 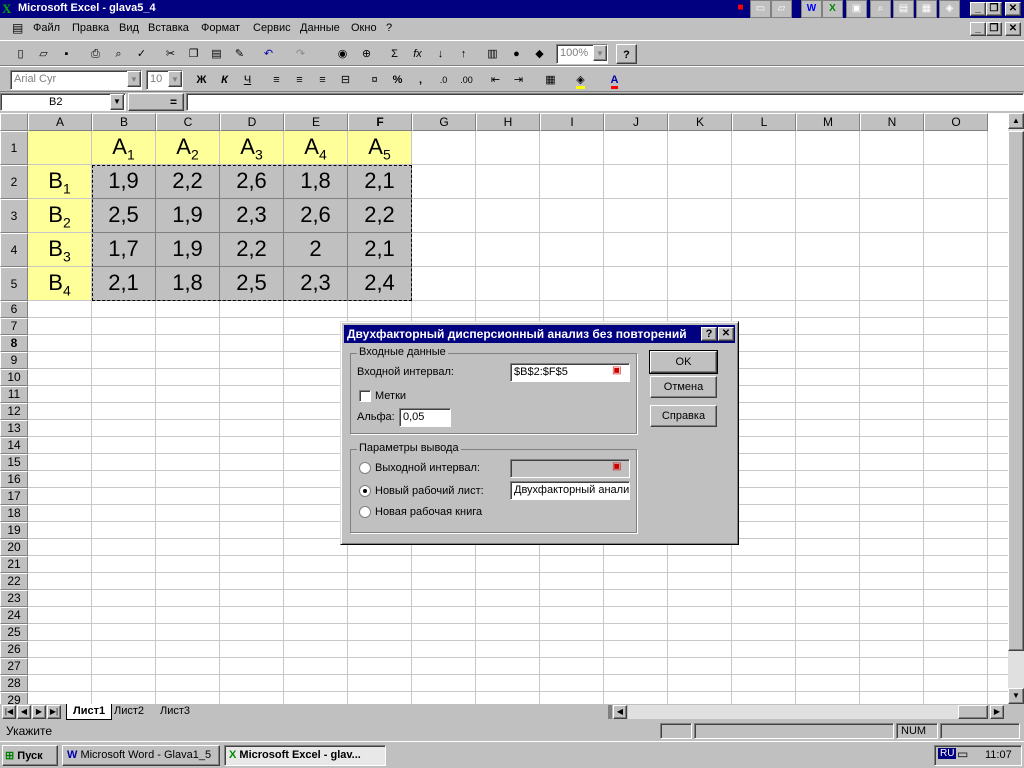 I want to click on column-header: D, so click(x=252, y=122).